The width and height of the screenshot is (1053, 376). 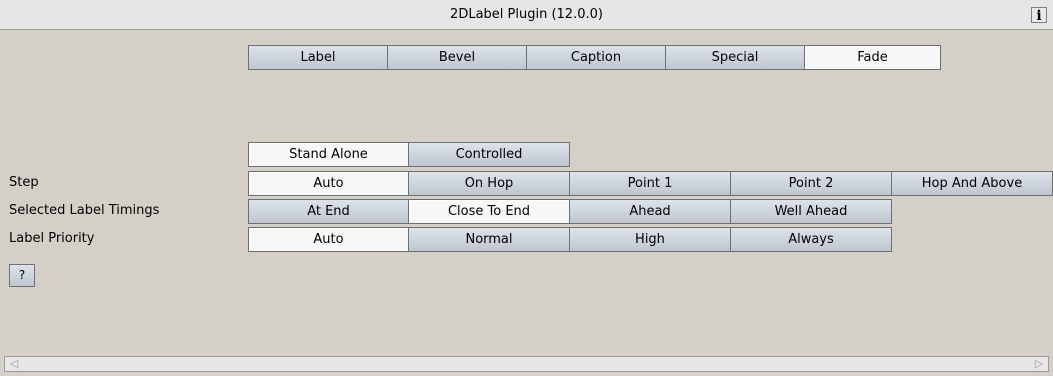 What do you see at coordinates (84, 210) in the screenshot?
I see `timings-label: Selected Label Timings` at bounding box center [84, 210].